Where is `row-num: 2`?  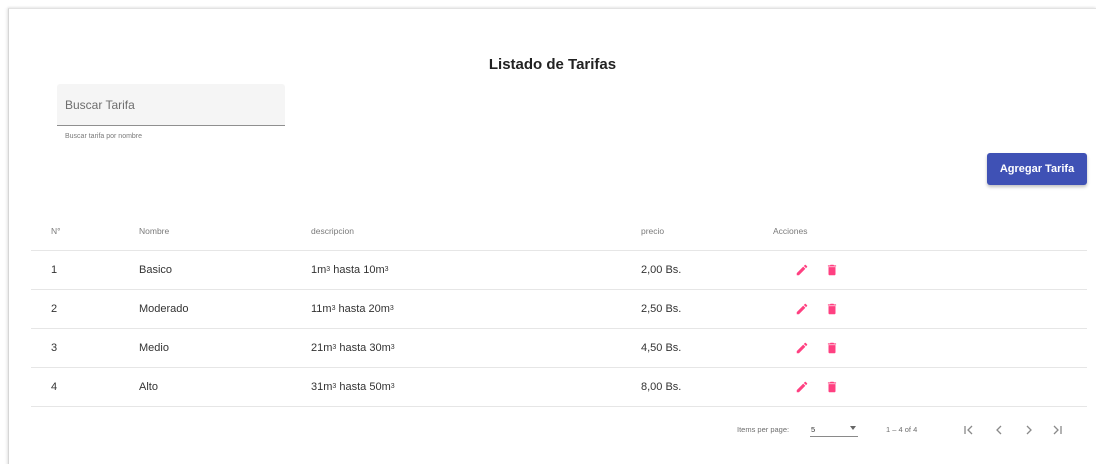 row-num: 2 is located at coordinates (54, 309).